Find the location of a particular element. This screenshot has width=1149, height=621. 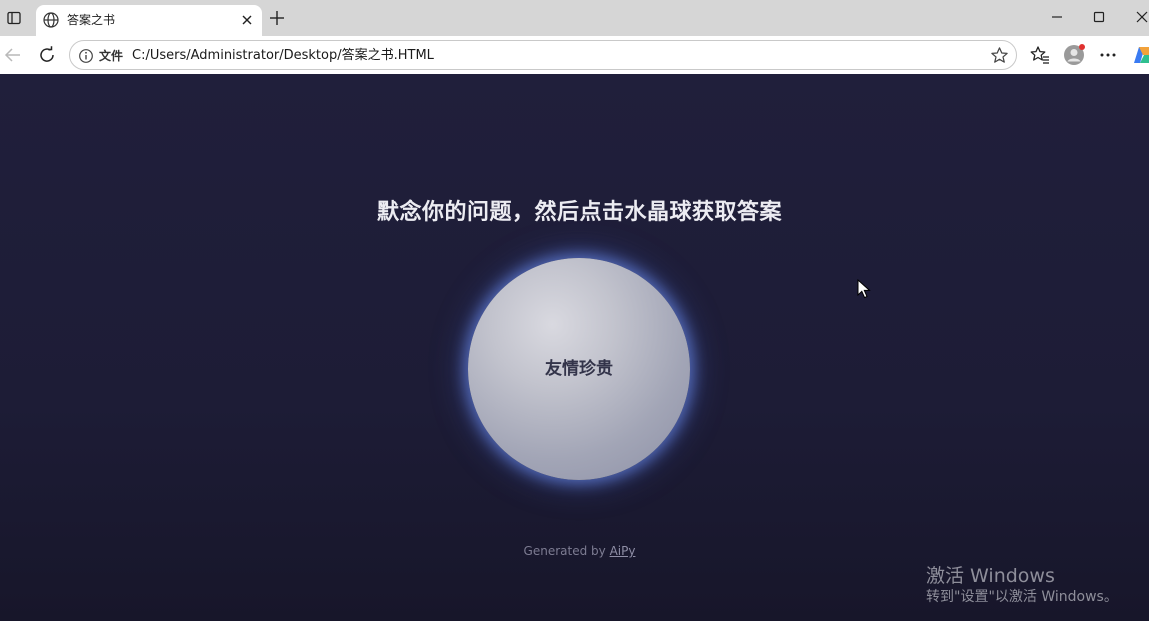

minimize-icon is located at coordinates (1057, 17).